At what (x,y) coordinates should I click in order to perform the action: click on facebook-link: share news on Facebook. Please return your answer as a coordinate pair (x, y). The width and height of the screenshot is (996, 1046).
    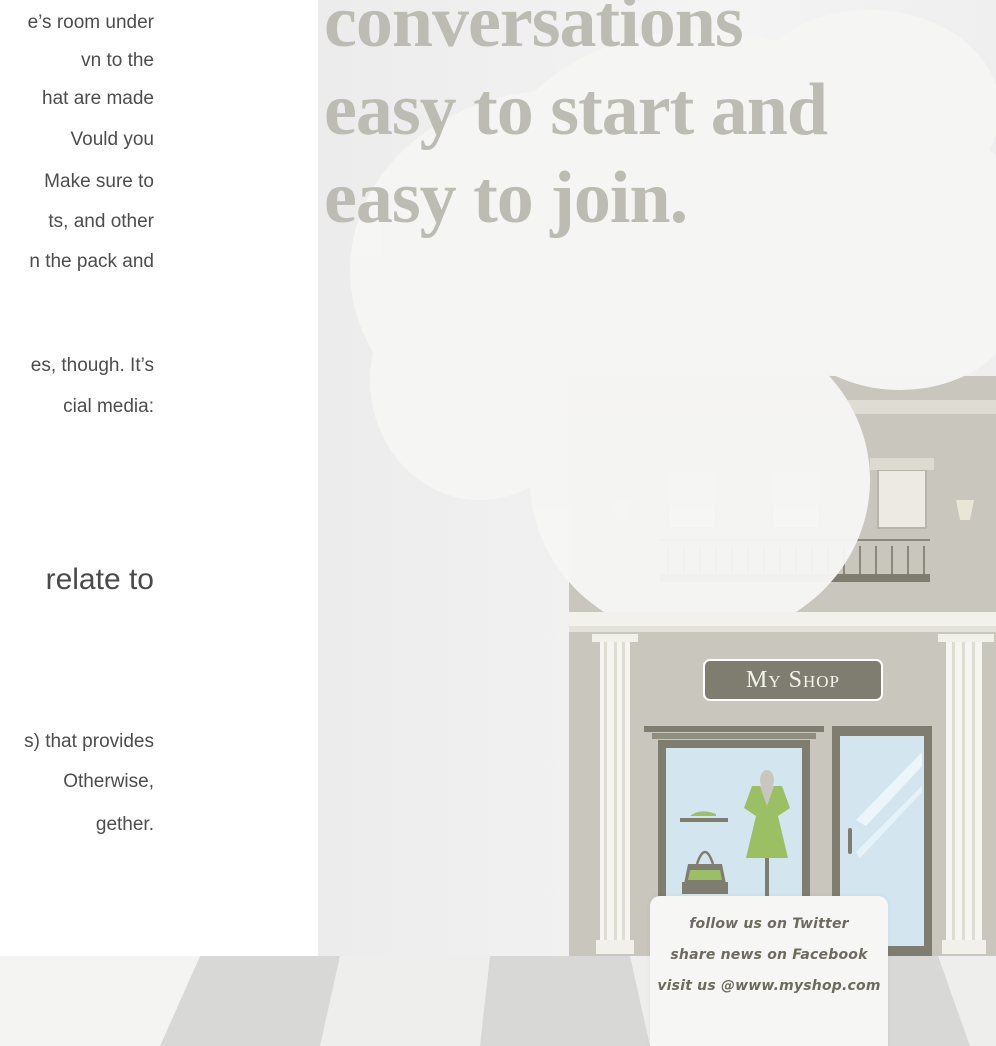
    Looking at the image, I should click on (769, 955).